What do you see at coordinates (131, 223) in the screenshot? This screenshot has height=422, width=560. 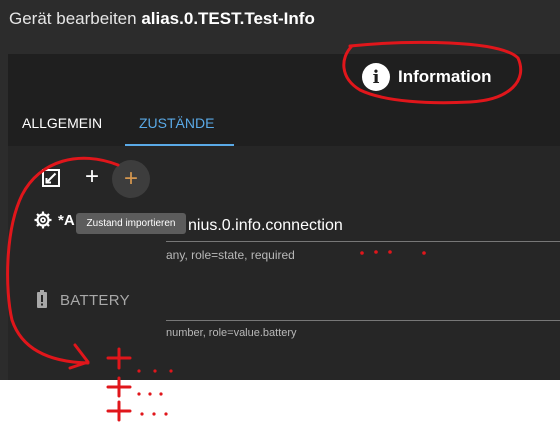 I see `import-tooltip: Zustand importieren` at bounding box center [131, 223].